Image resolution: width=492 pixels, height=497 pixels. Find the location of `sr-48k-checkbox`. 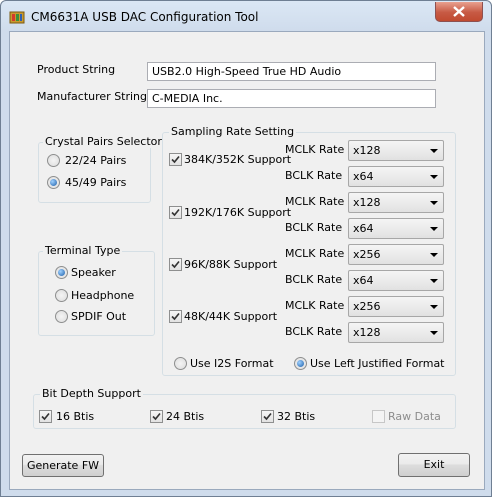

sr-48k-checkbox is located at coordinates (175, 316).